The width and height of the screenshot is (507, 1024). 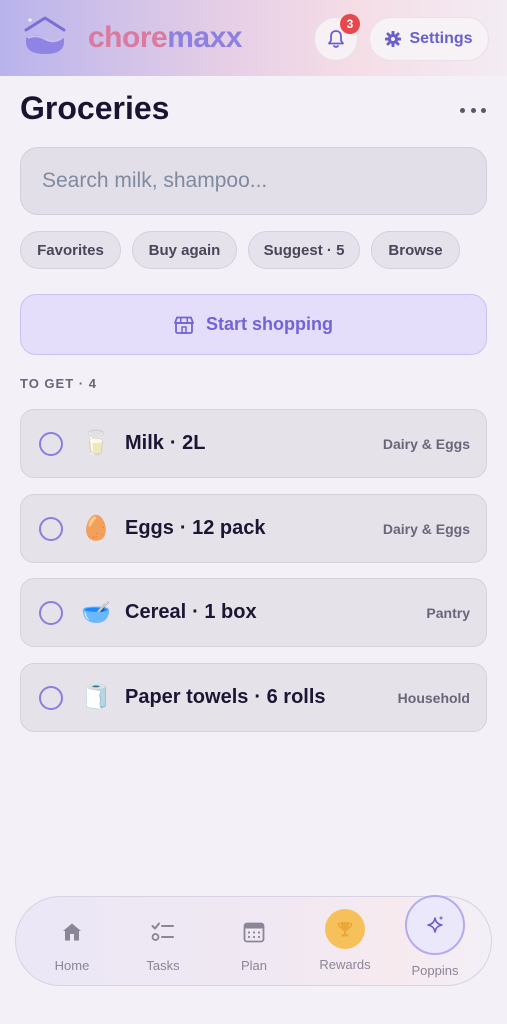 What do you see at coordinates (45, 35) in the screenshot?
I see `logo-icon` at bounding box center [45, 35].